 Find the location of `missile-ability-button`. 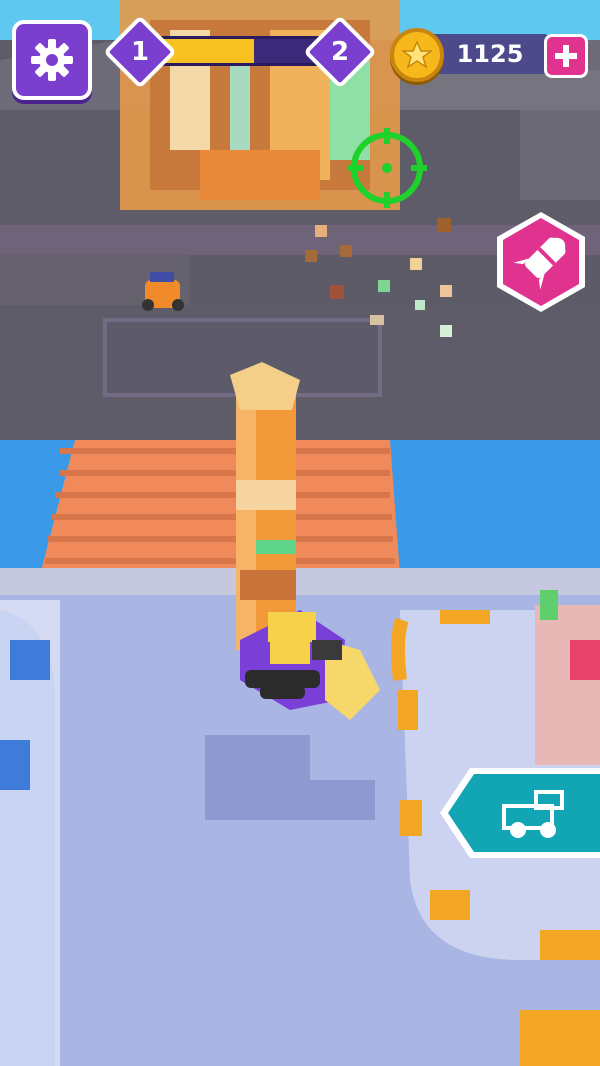

missile-ability-button is located at coordinates (541, 262).